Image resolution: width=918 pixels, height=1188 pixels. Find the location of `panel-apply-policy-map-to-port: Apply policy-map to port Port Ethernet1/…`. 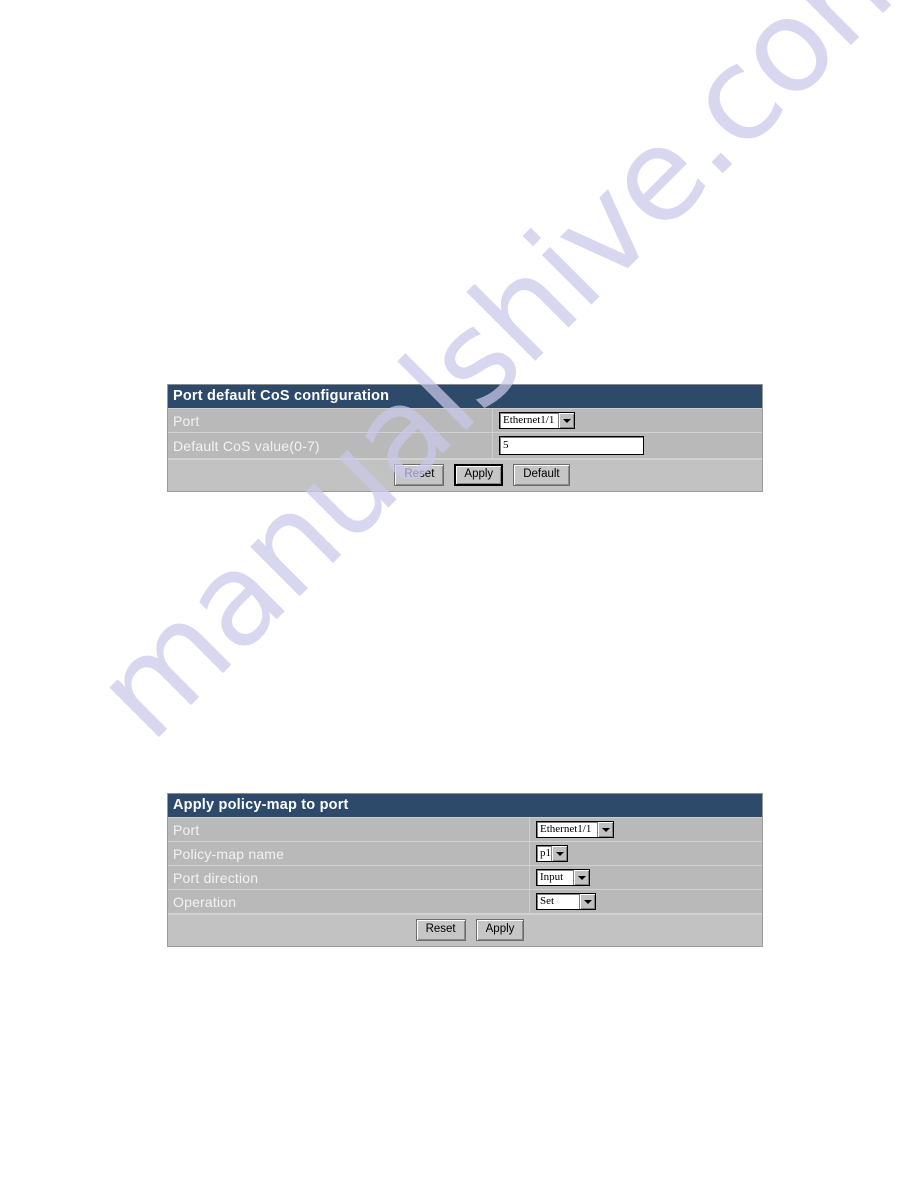

panel-apply-policy-map-to-port: Apply policy-map to port Port Ethernet1/… is located at coordinates (465, 870).